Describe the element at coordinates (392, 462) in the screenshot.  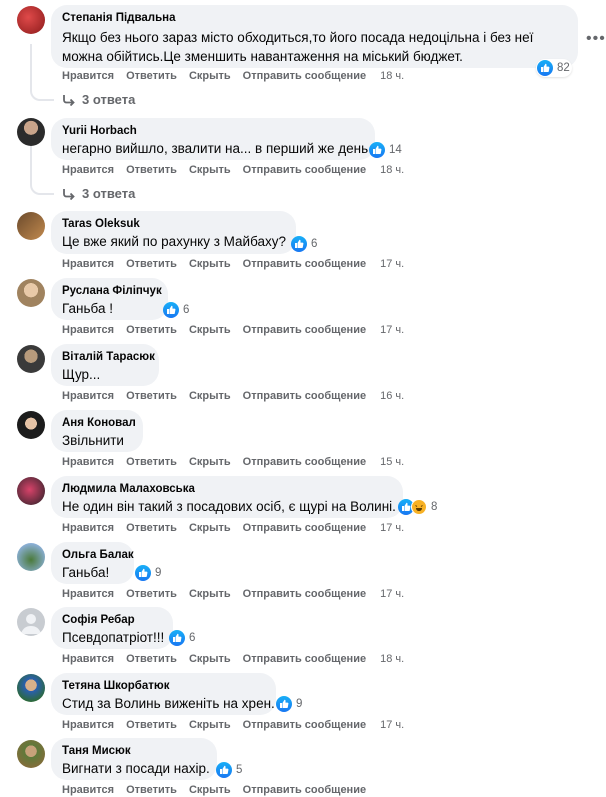
I see `timestamp: 15 ч.` at that location.